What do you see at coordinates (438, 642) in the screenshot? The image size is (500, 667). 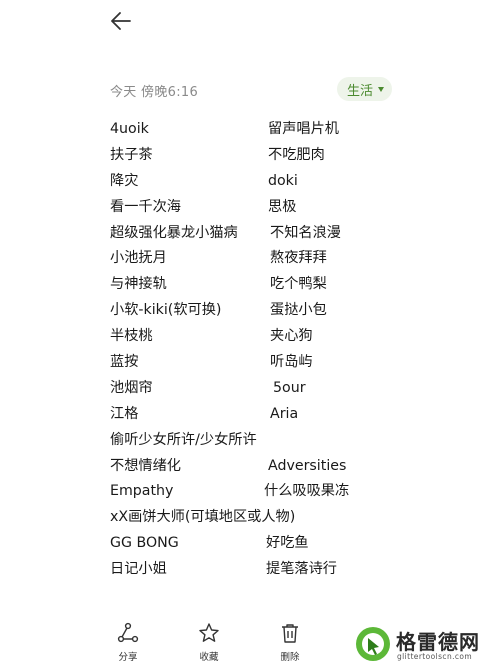 I see `site-name: 格雷德网` at bounding box center [438, 642].